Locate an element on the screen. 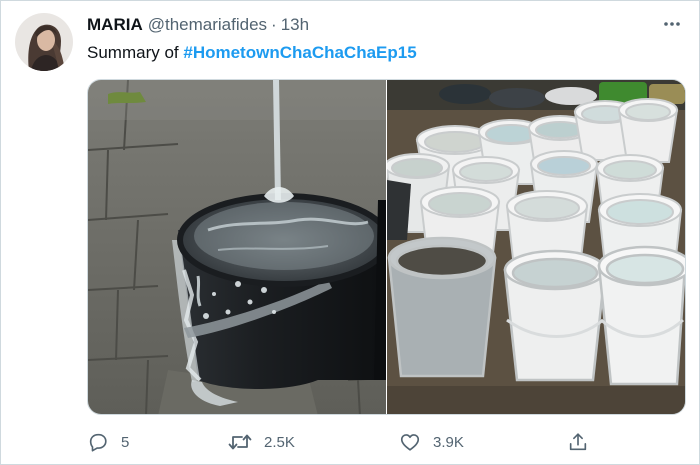  tweet-header: MARIA @themariafides · 13h is located at coordinates (198, 25).